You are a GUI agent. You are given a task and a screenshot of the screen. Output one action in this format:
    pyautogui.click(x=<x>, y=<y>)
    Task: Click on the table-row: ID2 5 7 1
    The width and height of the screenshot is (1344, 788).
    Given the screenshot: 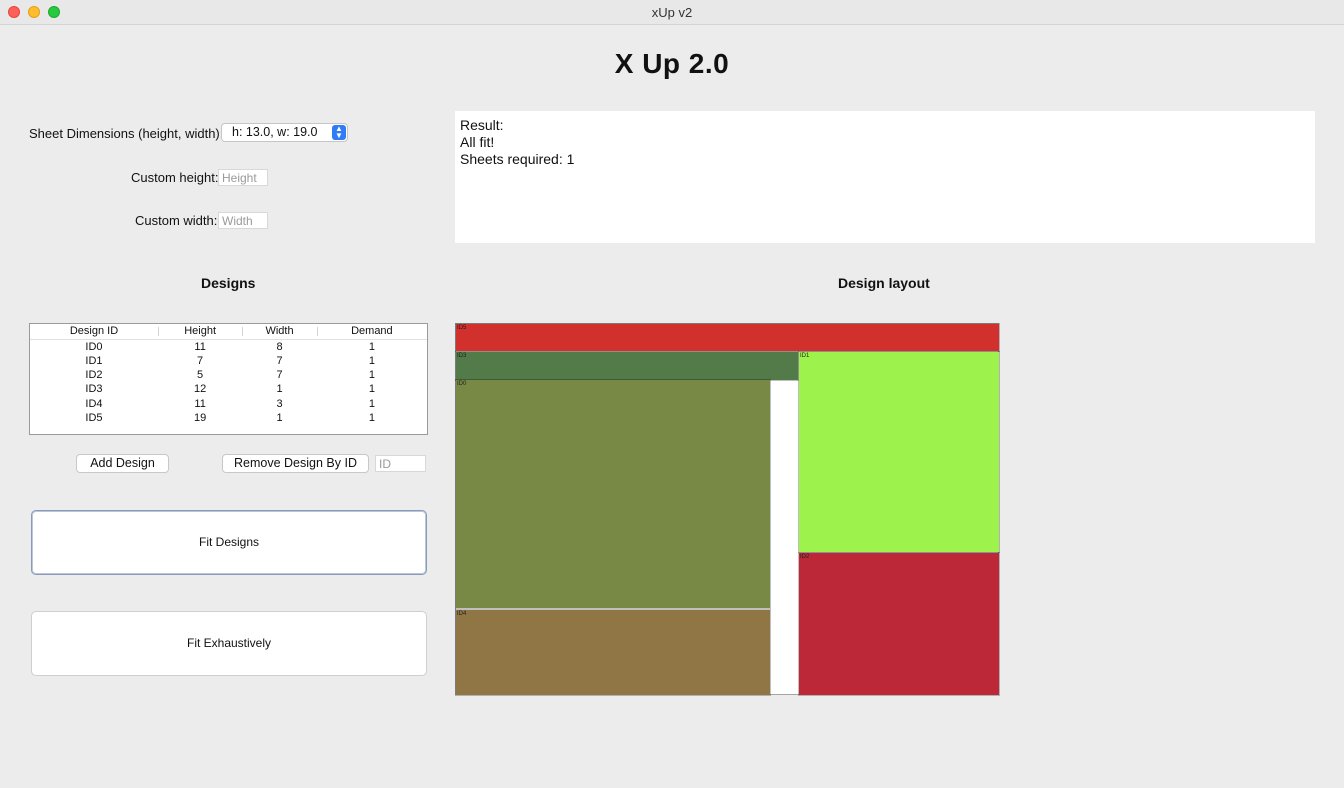 What is the action you would take?
    pyautogui.click(x=228, y=375)
    